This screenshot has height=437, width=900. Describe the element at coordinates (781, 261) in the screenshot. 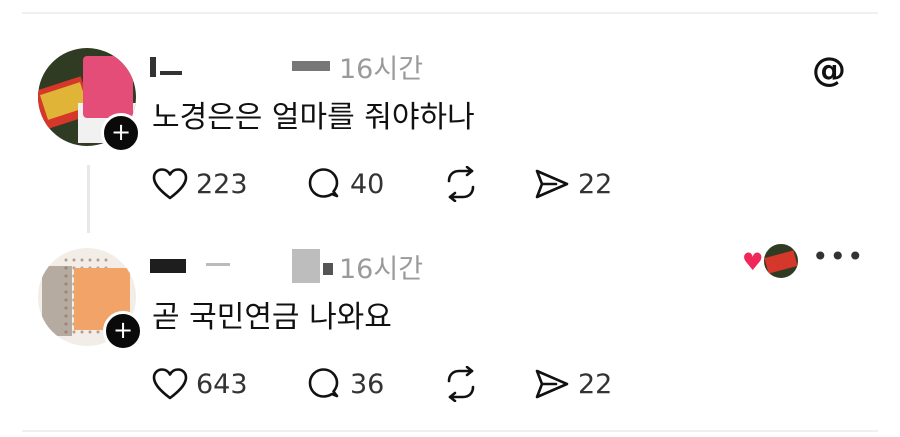

I see `mini-avatar` at that location.